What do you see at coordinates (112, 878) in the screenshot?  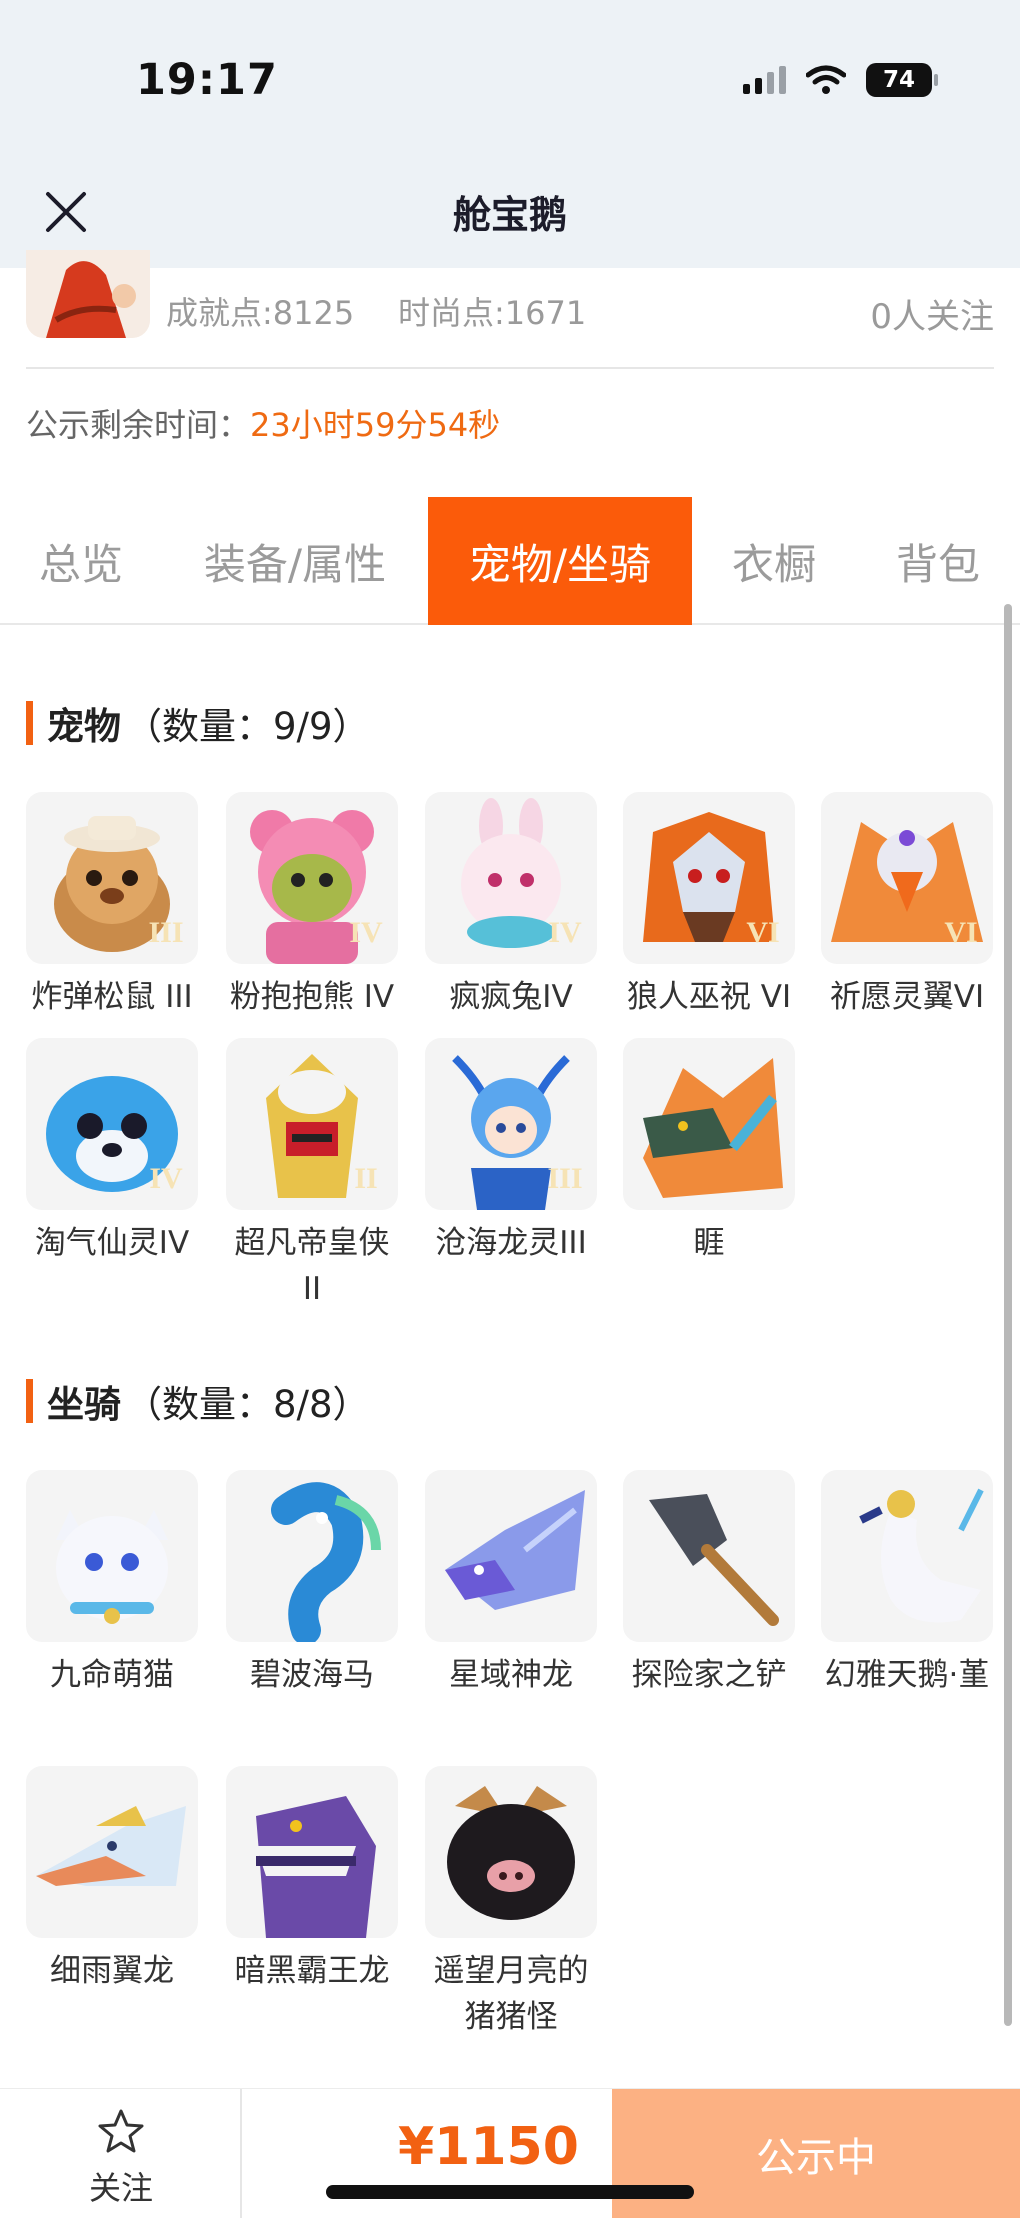 I see `squirrel-pet-icon: III` at bounding box center [112, 878].